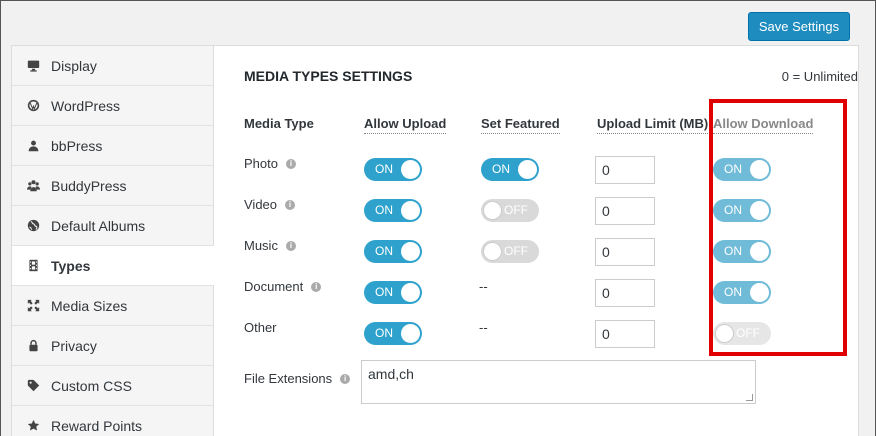  I want to click on resize-handle-icon, so click(749, 397).